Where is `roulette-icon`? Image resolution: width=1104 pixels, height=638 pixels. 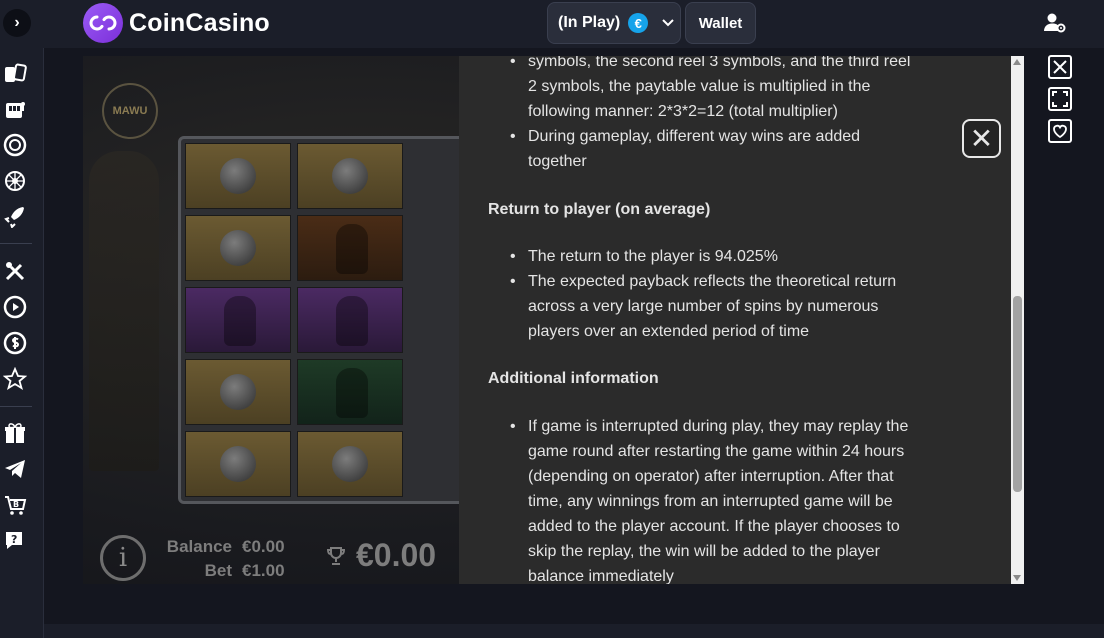 roulette-icon is located at coordinates (15, 181).